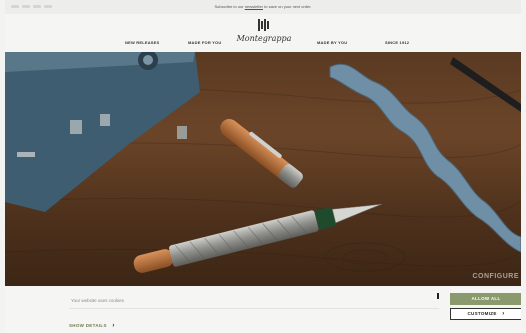 This screenshot has height=333, width=526. What do you see at coordinates (485, 299) in the screenshot?
I see `allow-all-button: ALLOW ALL` at bounding box center [485, 299].